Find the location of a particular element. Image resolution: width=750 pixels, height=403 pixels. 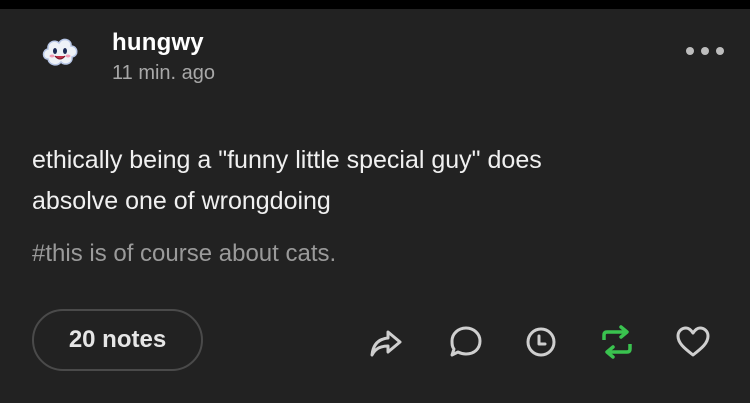

reply-icon is located at coordinates (466, 341).